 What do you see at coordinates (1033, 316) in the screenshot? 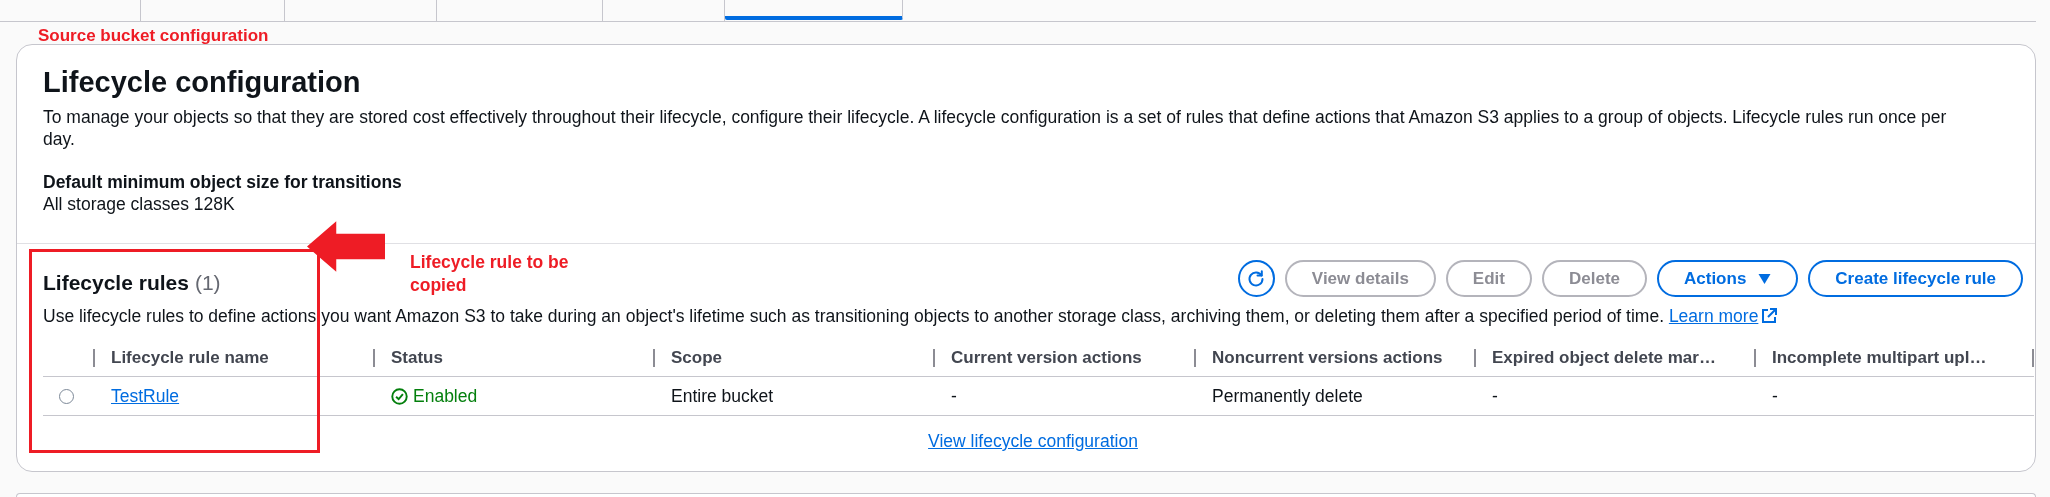
I see `description: Use lifecycle rules to define actions you want Amazon S3 to take during an object's lifetime such as transitioning objects to another storage class, archiving them, or deleting them after a specified period of time. Learn more` at bounding box center [1033, 316].